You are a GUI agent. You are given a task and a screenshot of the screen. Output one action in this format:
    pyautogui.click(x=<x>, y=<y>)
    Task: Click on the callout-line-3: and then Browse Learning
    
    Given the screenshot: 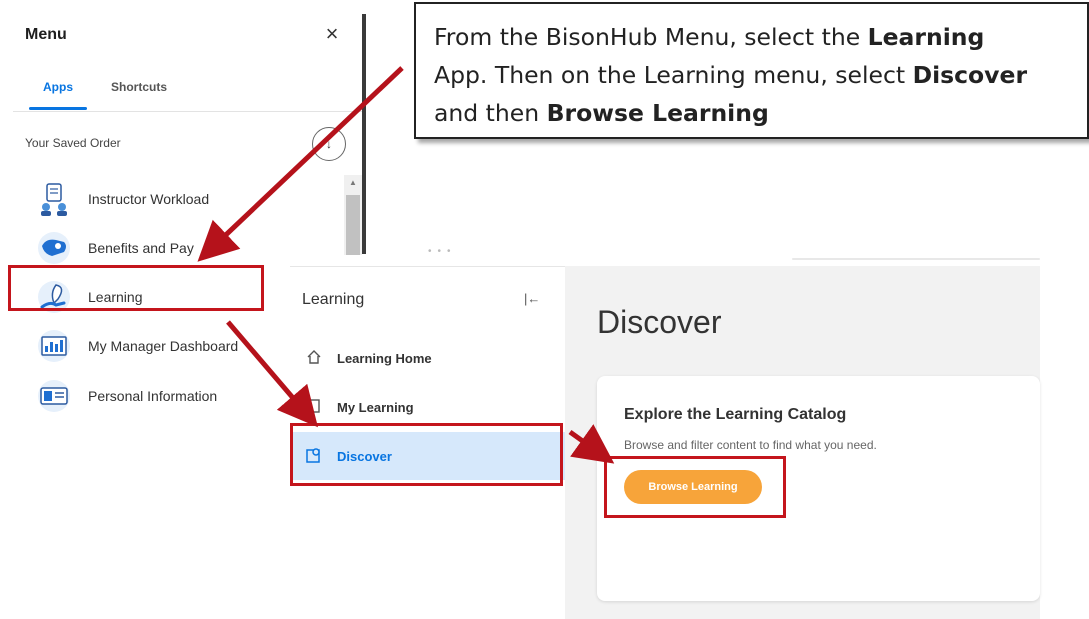 What is the action you would take?
    pyautogui.click(x=601, y=113)
    